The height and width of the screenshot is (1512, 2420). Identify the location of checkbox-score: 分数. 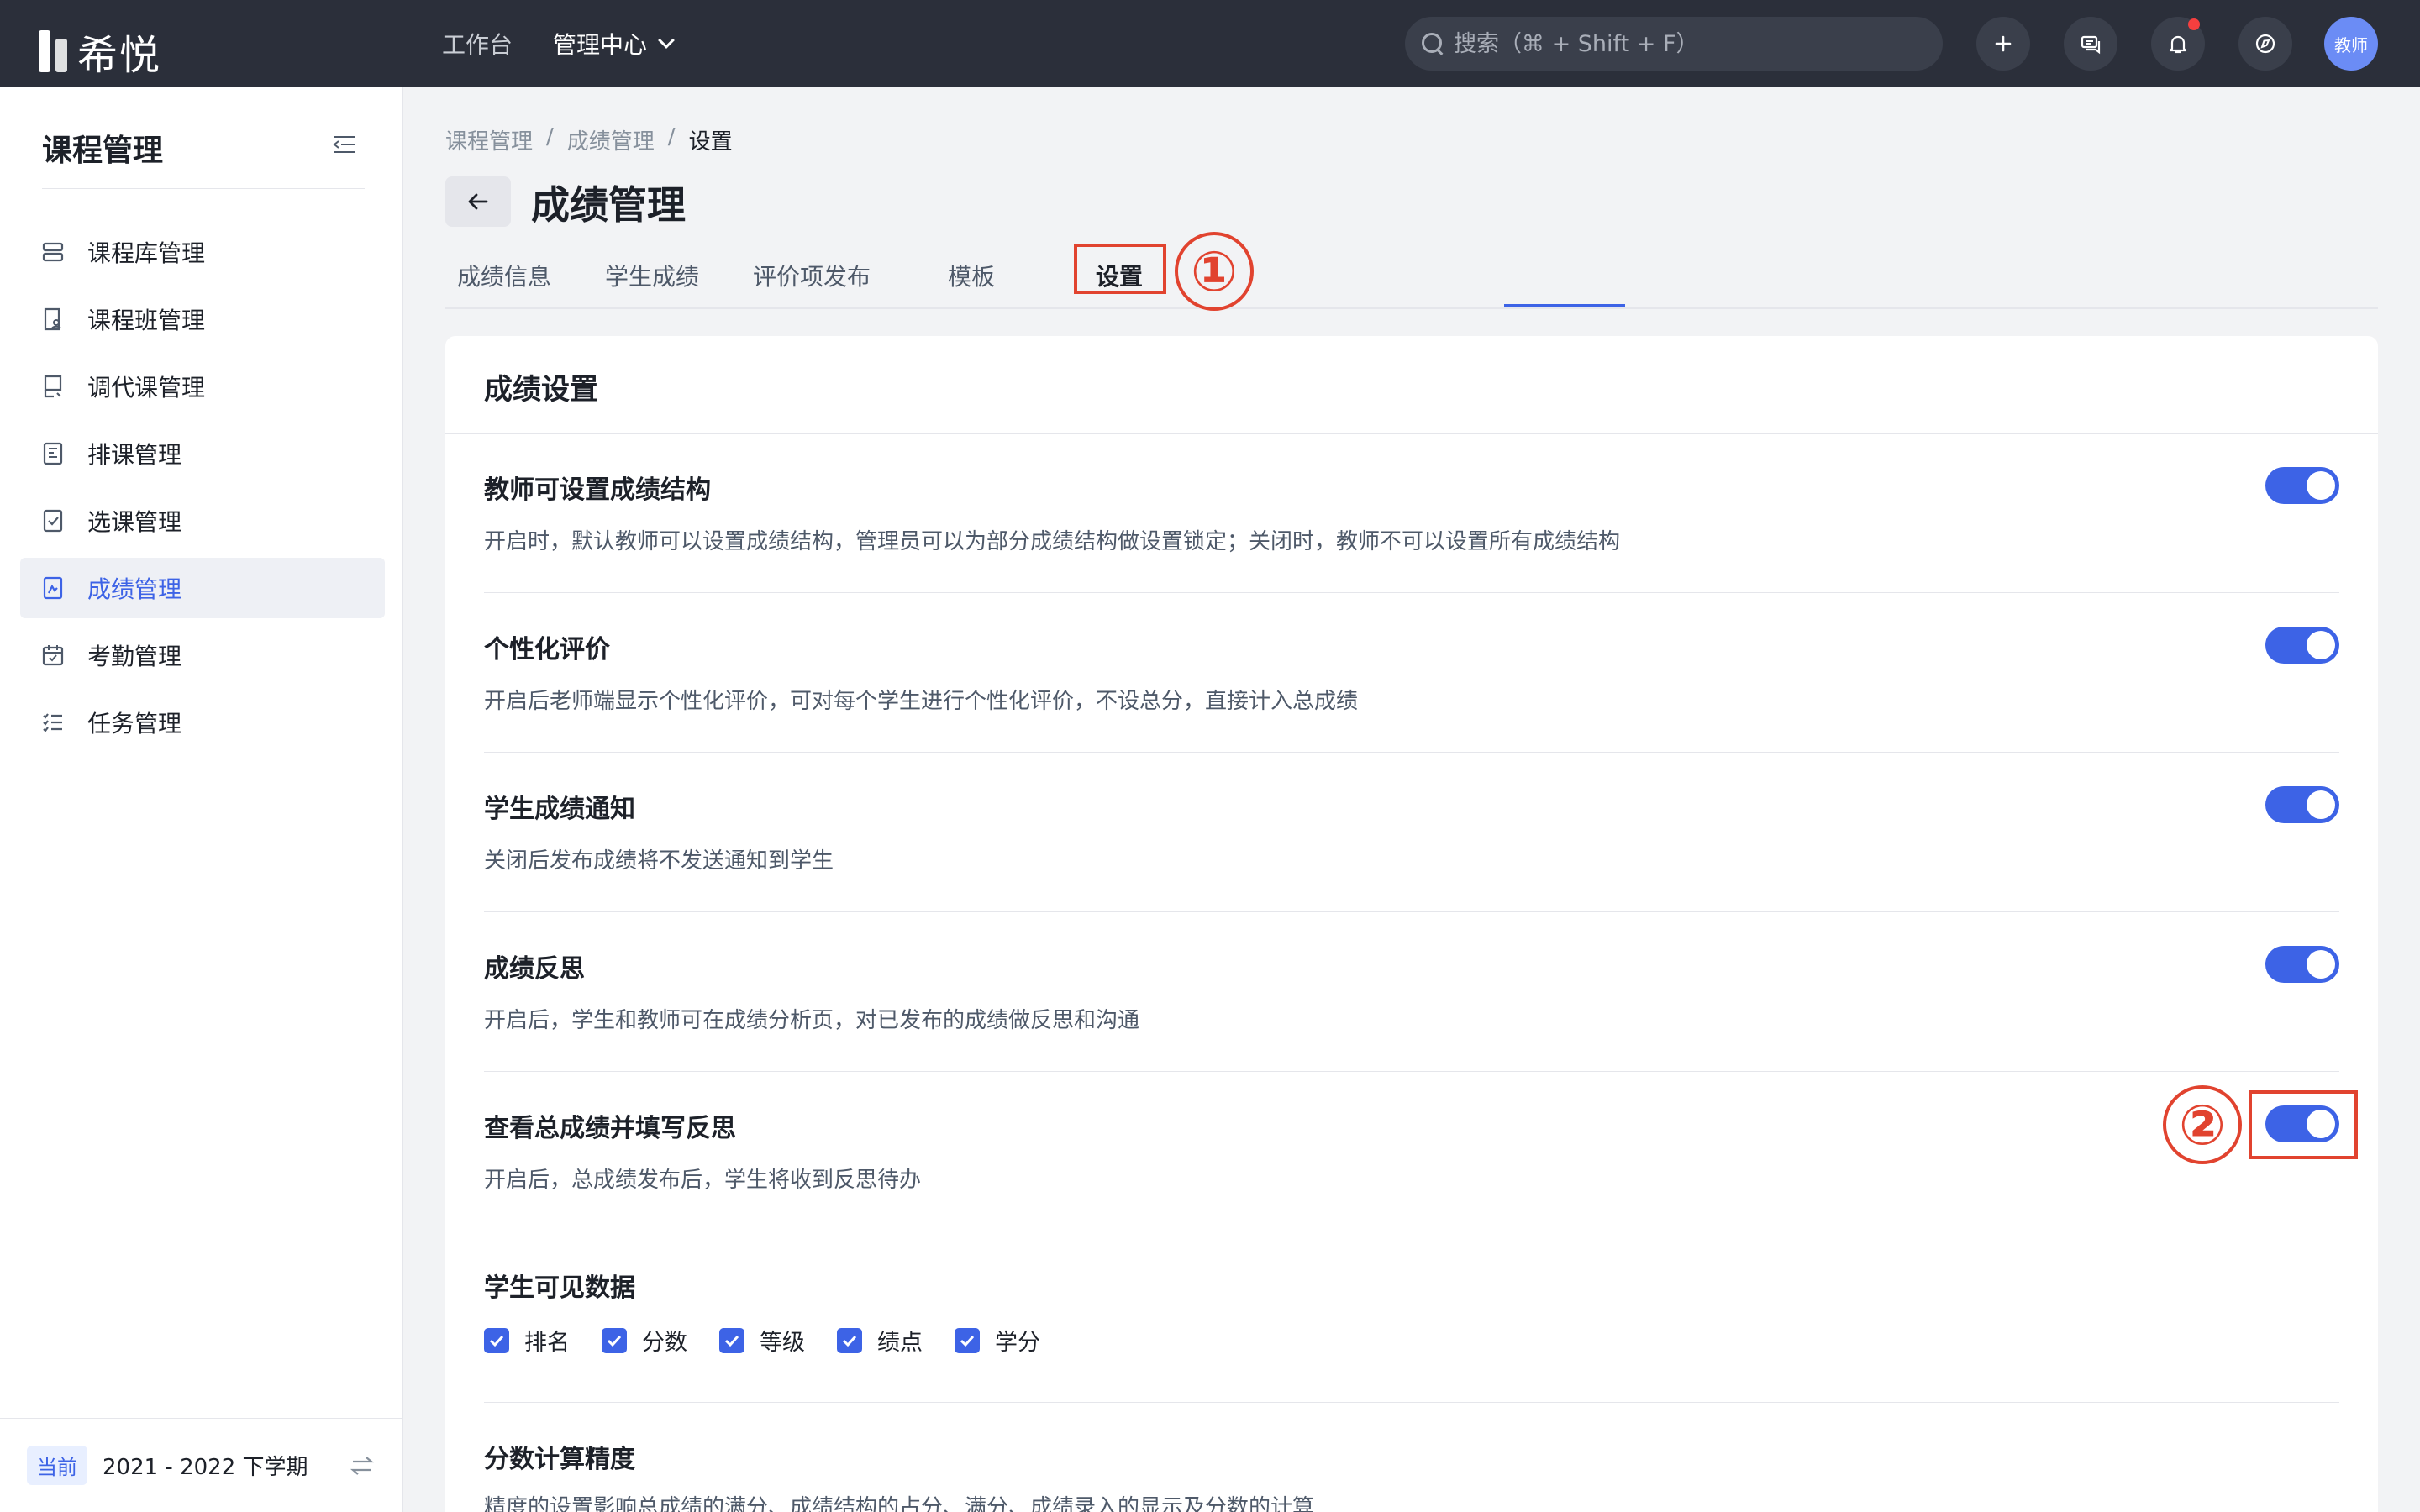
(644, 1340).